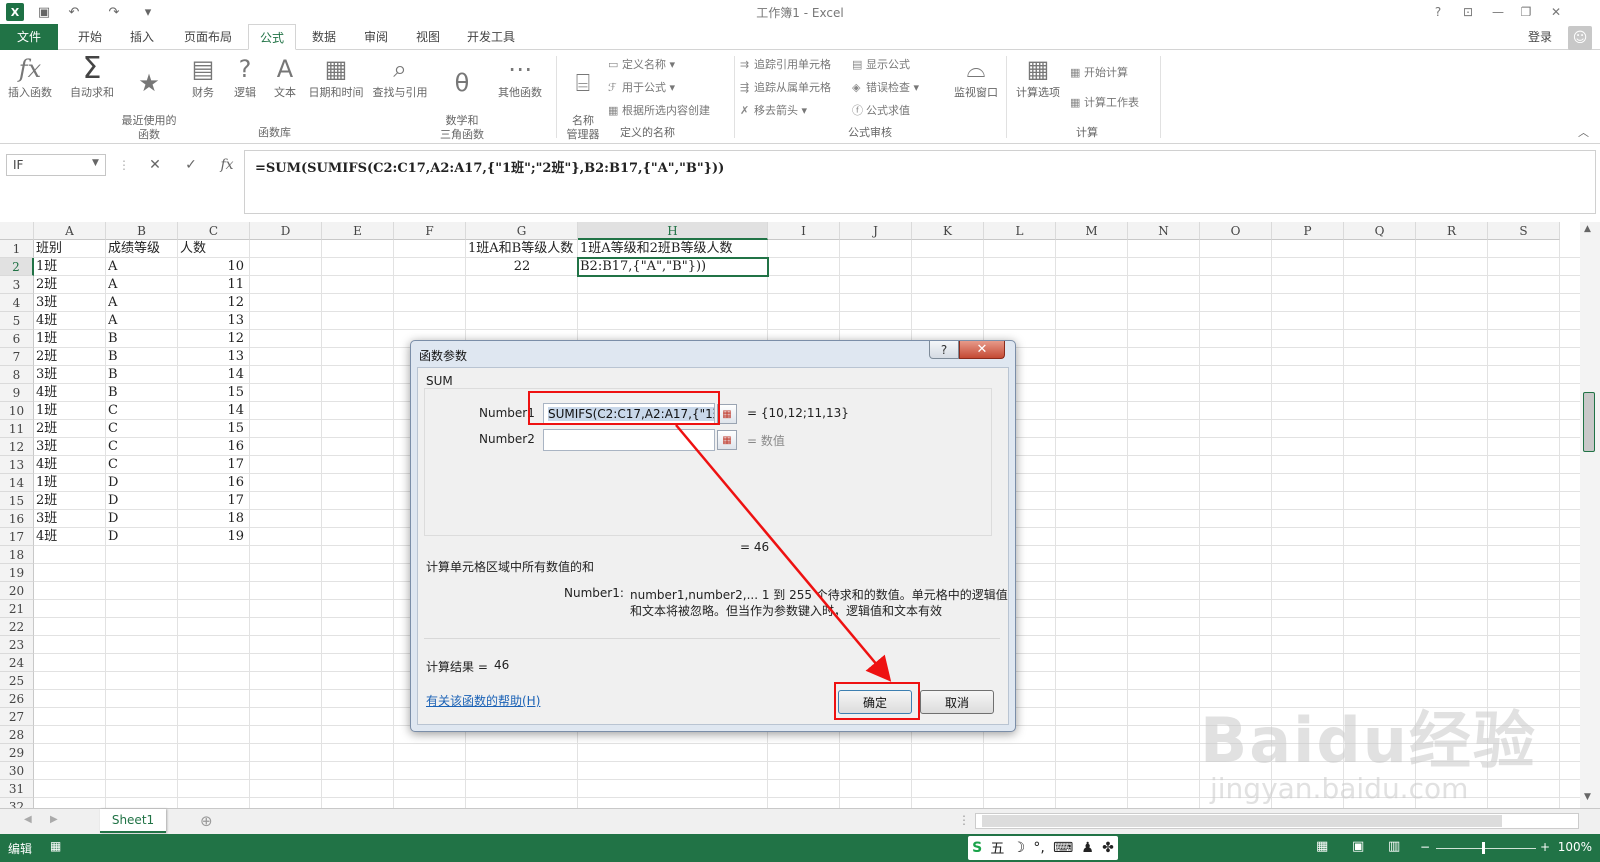  I want to click on baidu-watermark-url: jingyan.baidu.com, so click(1339, 788).